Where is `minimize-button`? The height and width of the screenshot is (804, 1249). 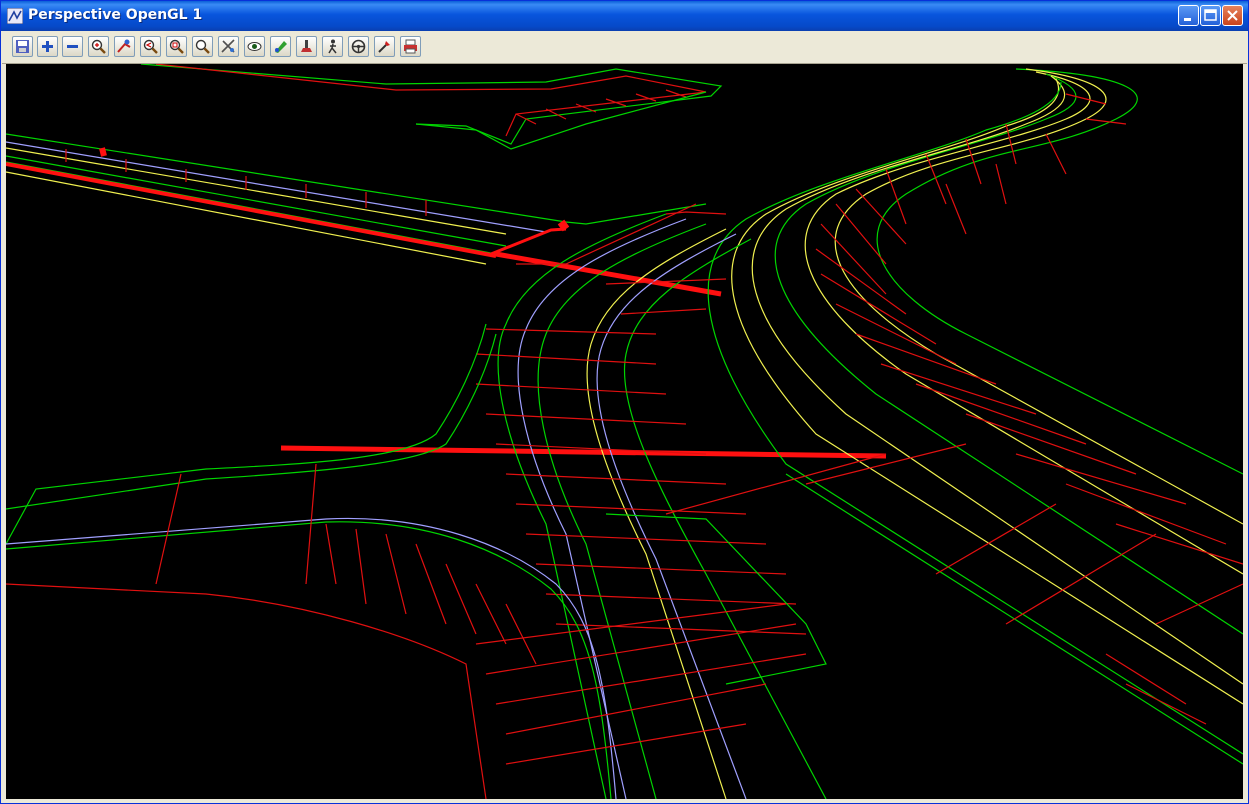
minimize-button is located at coordinates (1188, 15).